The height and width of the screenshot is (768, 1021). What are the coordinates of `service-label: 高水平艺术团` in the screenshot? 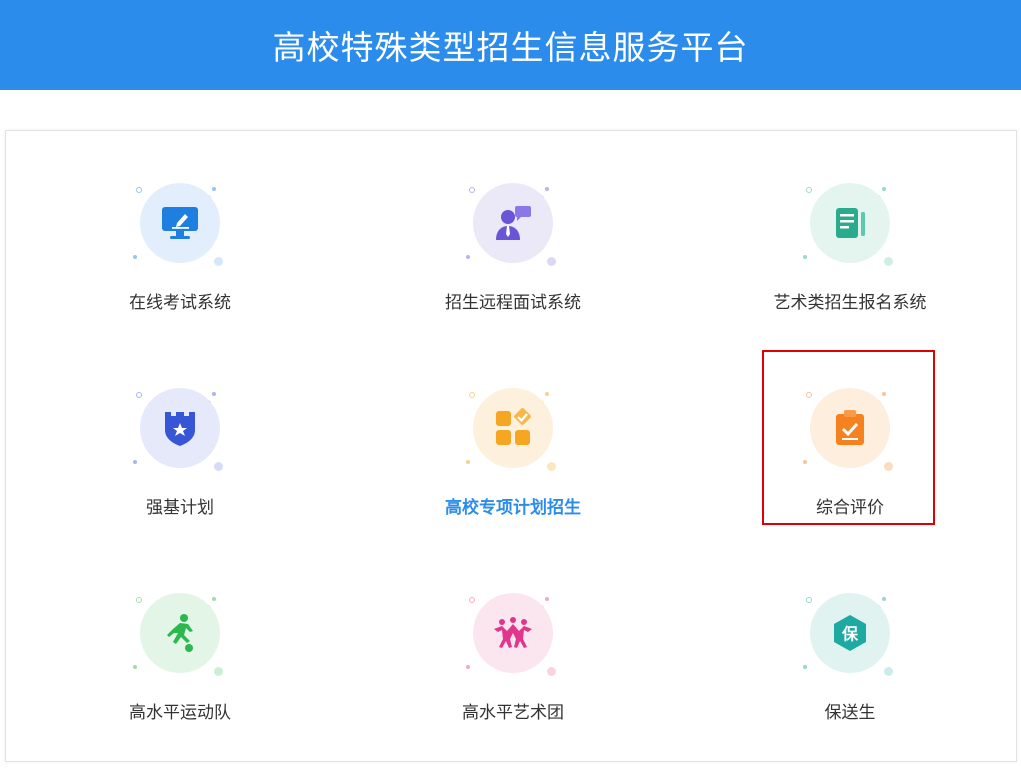 It's located at (513, 713).